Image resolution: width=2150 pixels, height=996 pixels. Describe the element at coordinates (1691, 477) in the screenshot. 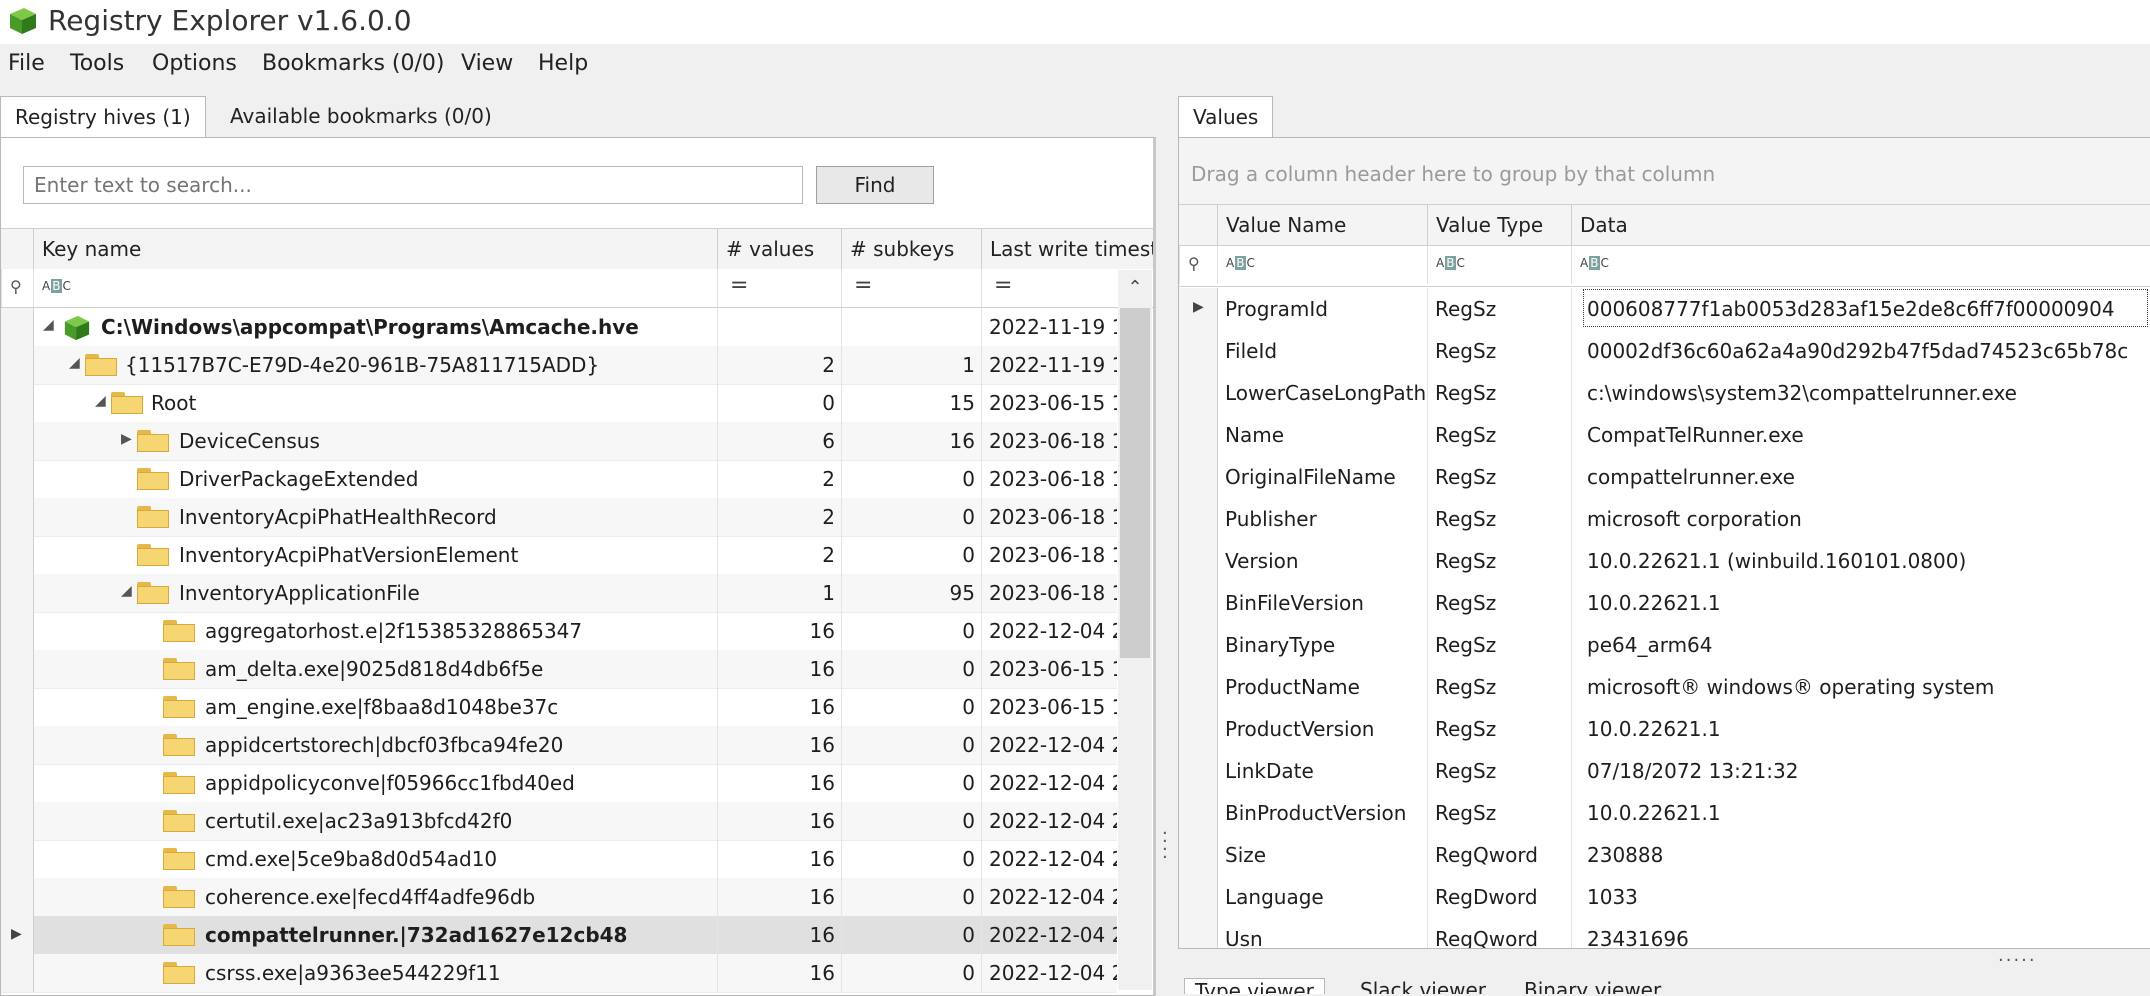

I see `value-data: compattelrunner.exe` at that location.